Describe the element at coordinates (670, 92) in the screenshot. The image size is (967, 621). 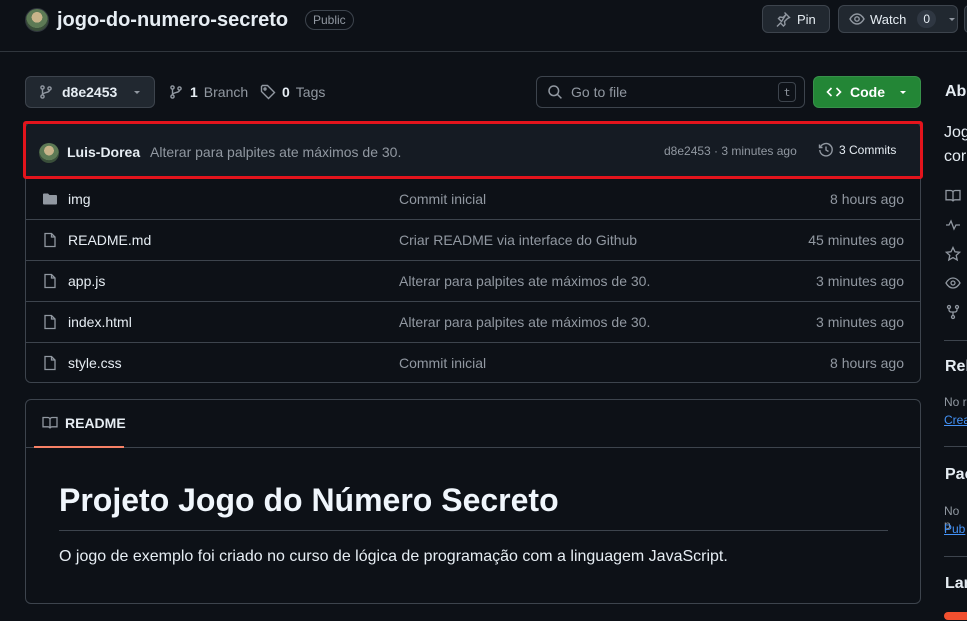
I see `go-to-file-input: Go to file t` at that location.